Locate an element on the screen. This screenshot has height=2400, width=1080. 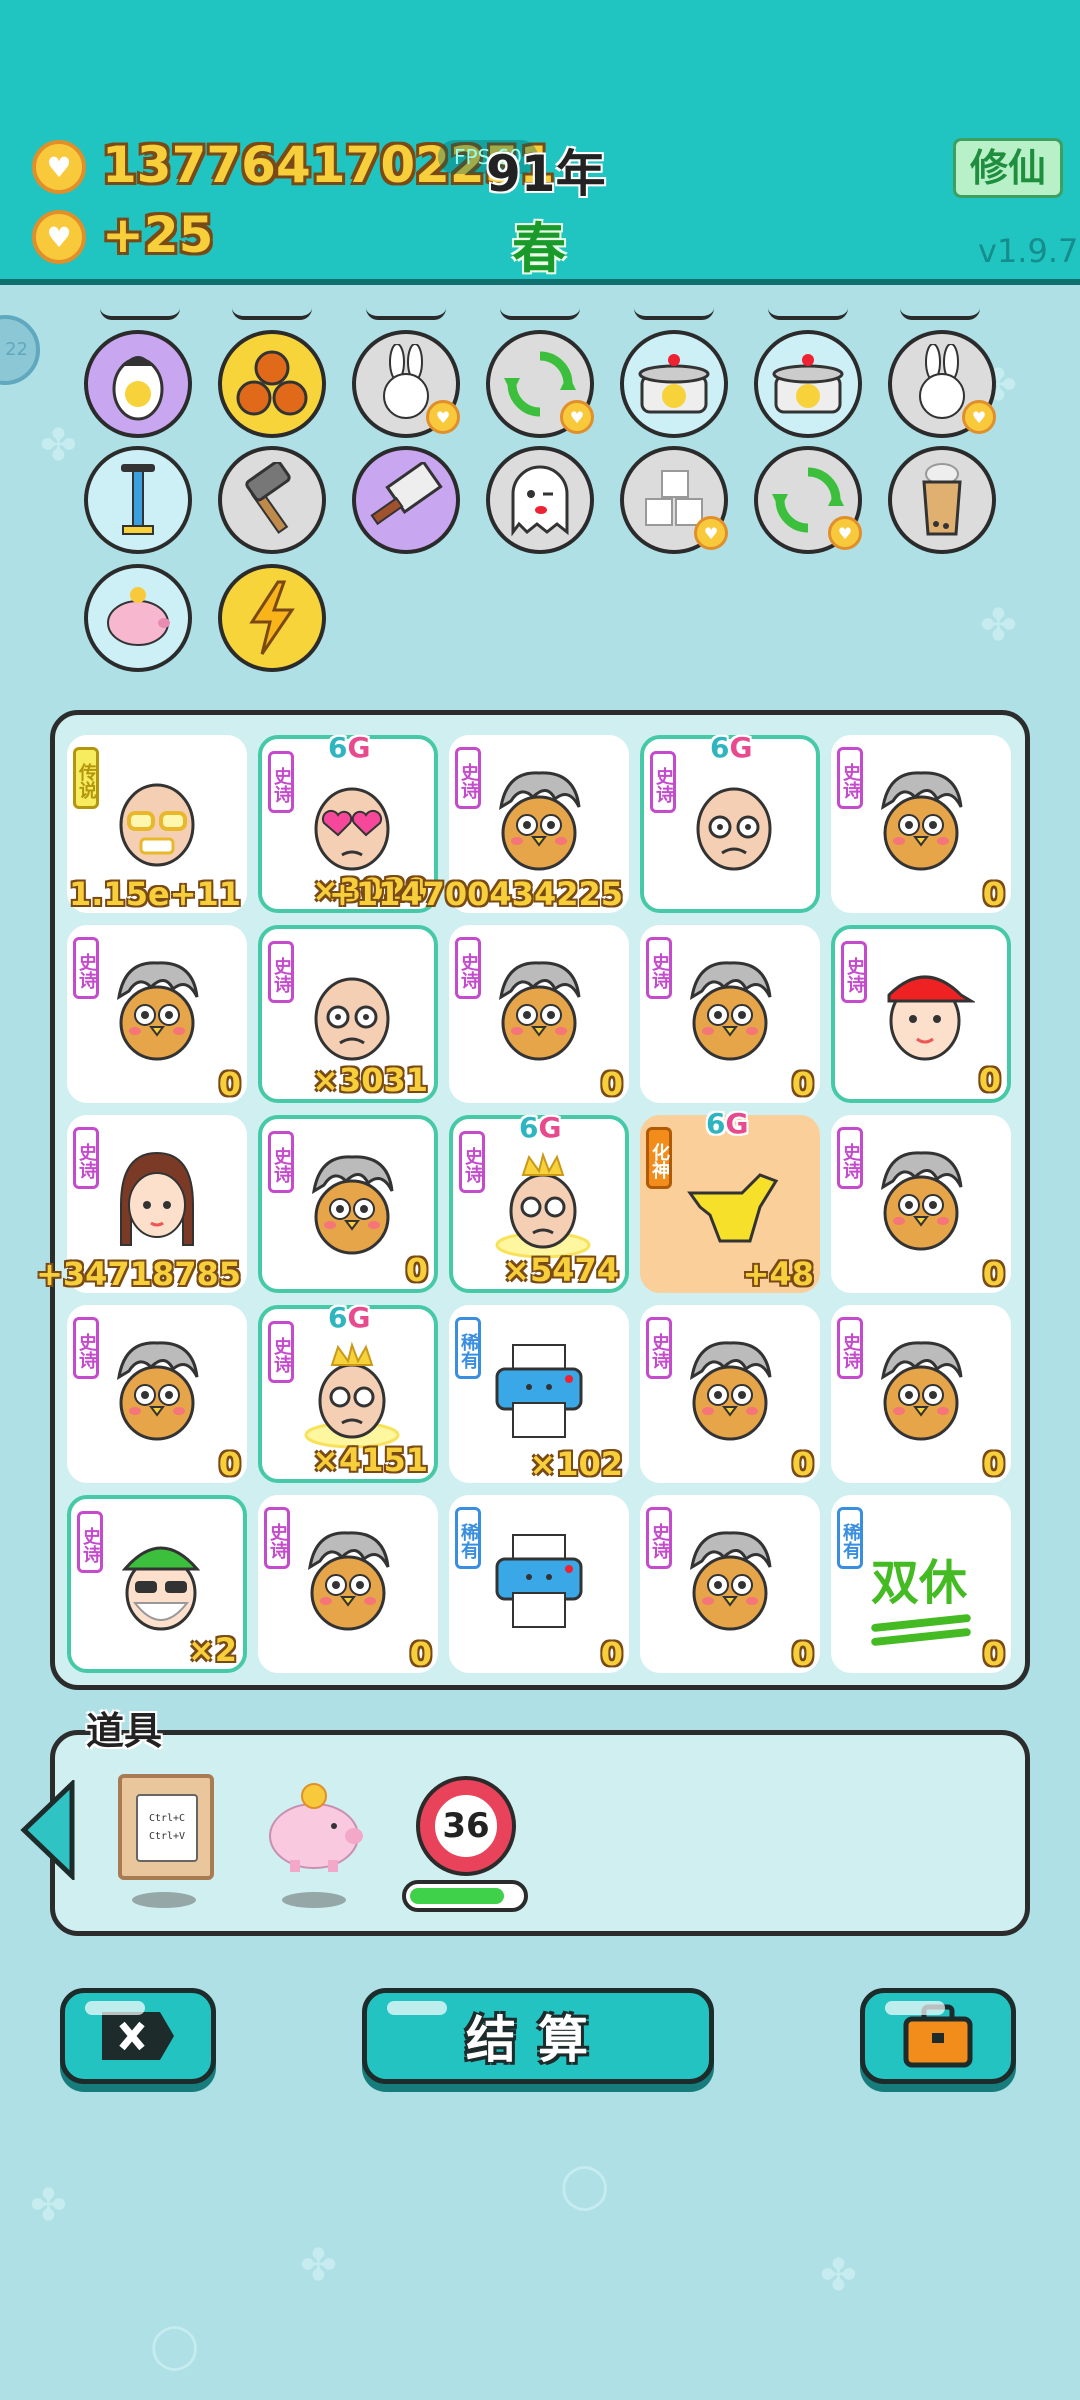
rarity-tag: 传说 is located at coordinates (86, 778).